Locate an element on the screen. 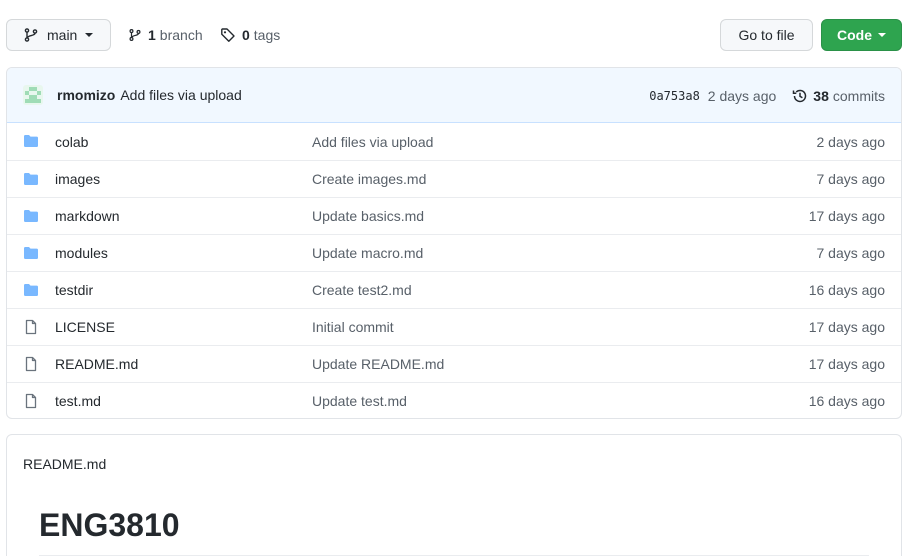 This screenshot has width=915, height=556. commit-age: 2 days ago is located at coordinates (742, 95).